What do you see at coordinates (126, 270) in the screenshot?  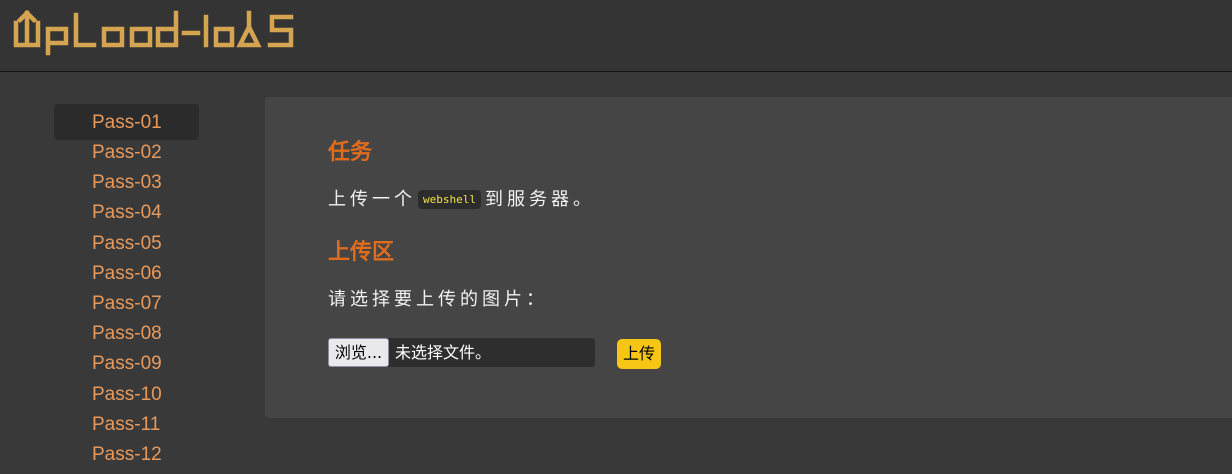 I see `sidebar-item-pass-06: Pass-06` at bounding box center [126, 270].